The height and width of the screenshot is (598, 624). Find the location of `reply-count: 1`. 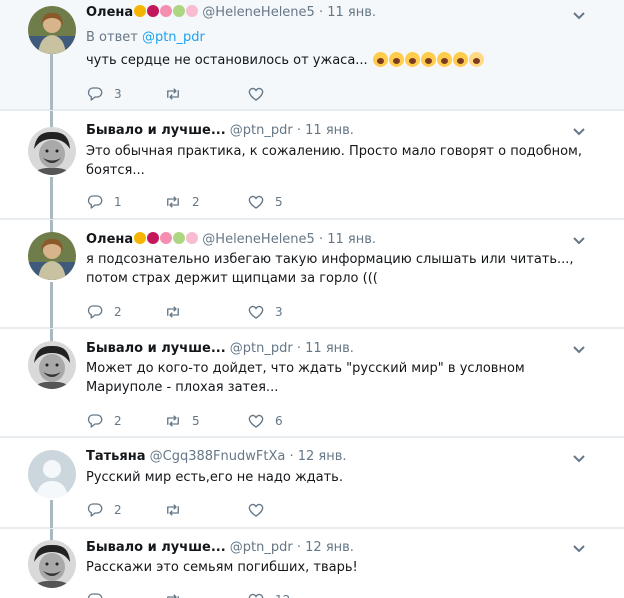

reply-count: 1 is located at coordinates (118, 202).